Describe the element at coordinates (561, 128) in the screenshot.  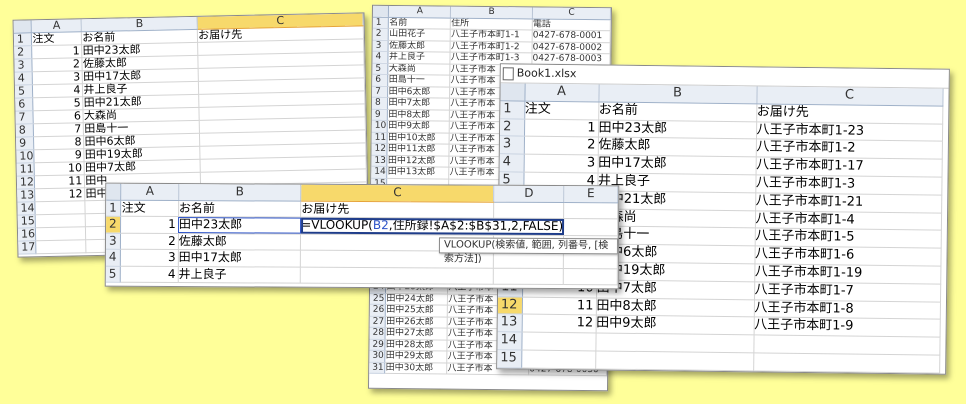
I see `cell: 1` at that location.